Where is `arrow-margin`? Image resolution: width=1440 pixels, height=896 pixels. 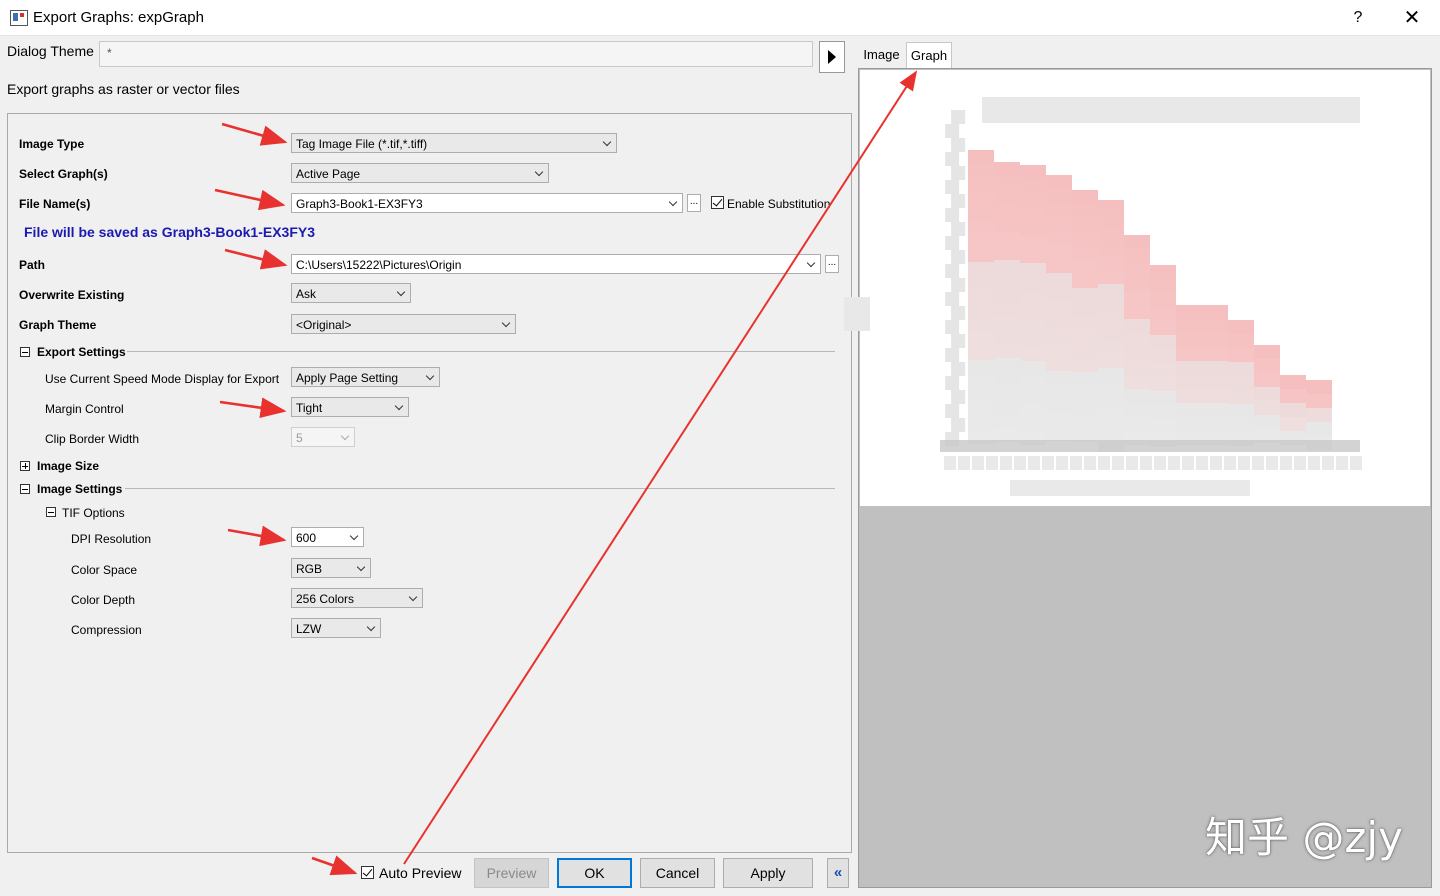
arrow-margin is located at coordinates (253, 408).